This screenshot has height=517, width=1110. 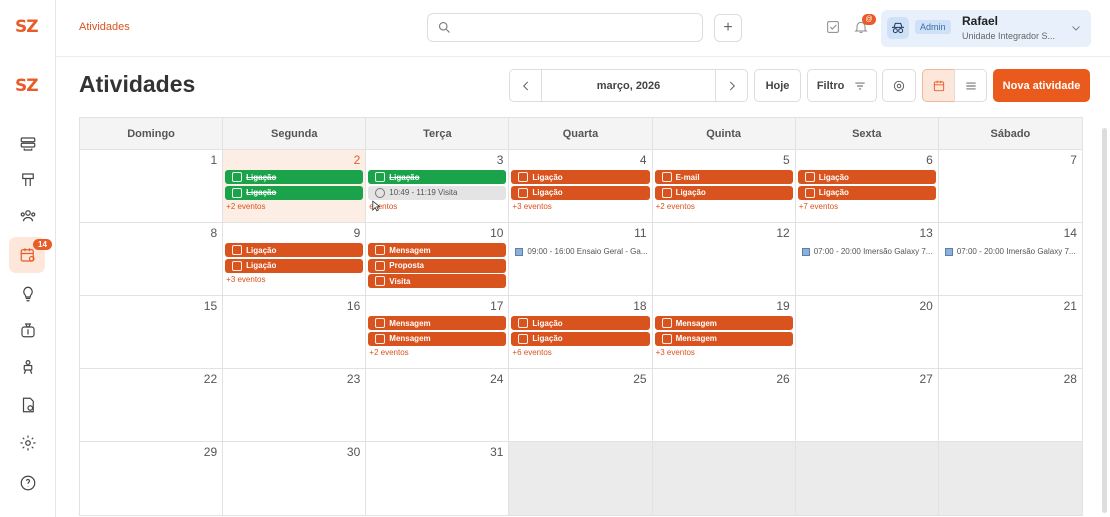 I want to click on search-input, so click(x=565, y=27).